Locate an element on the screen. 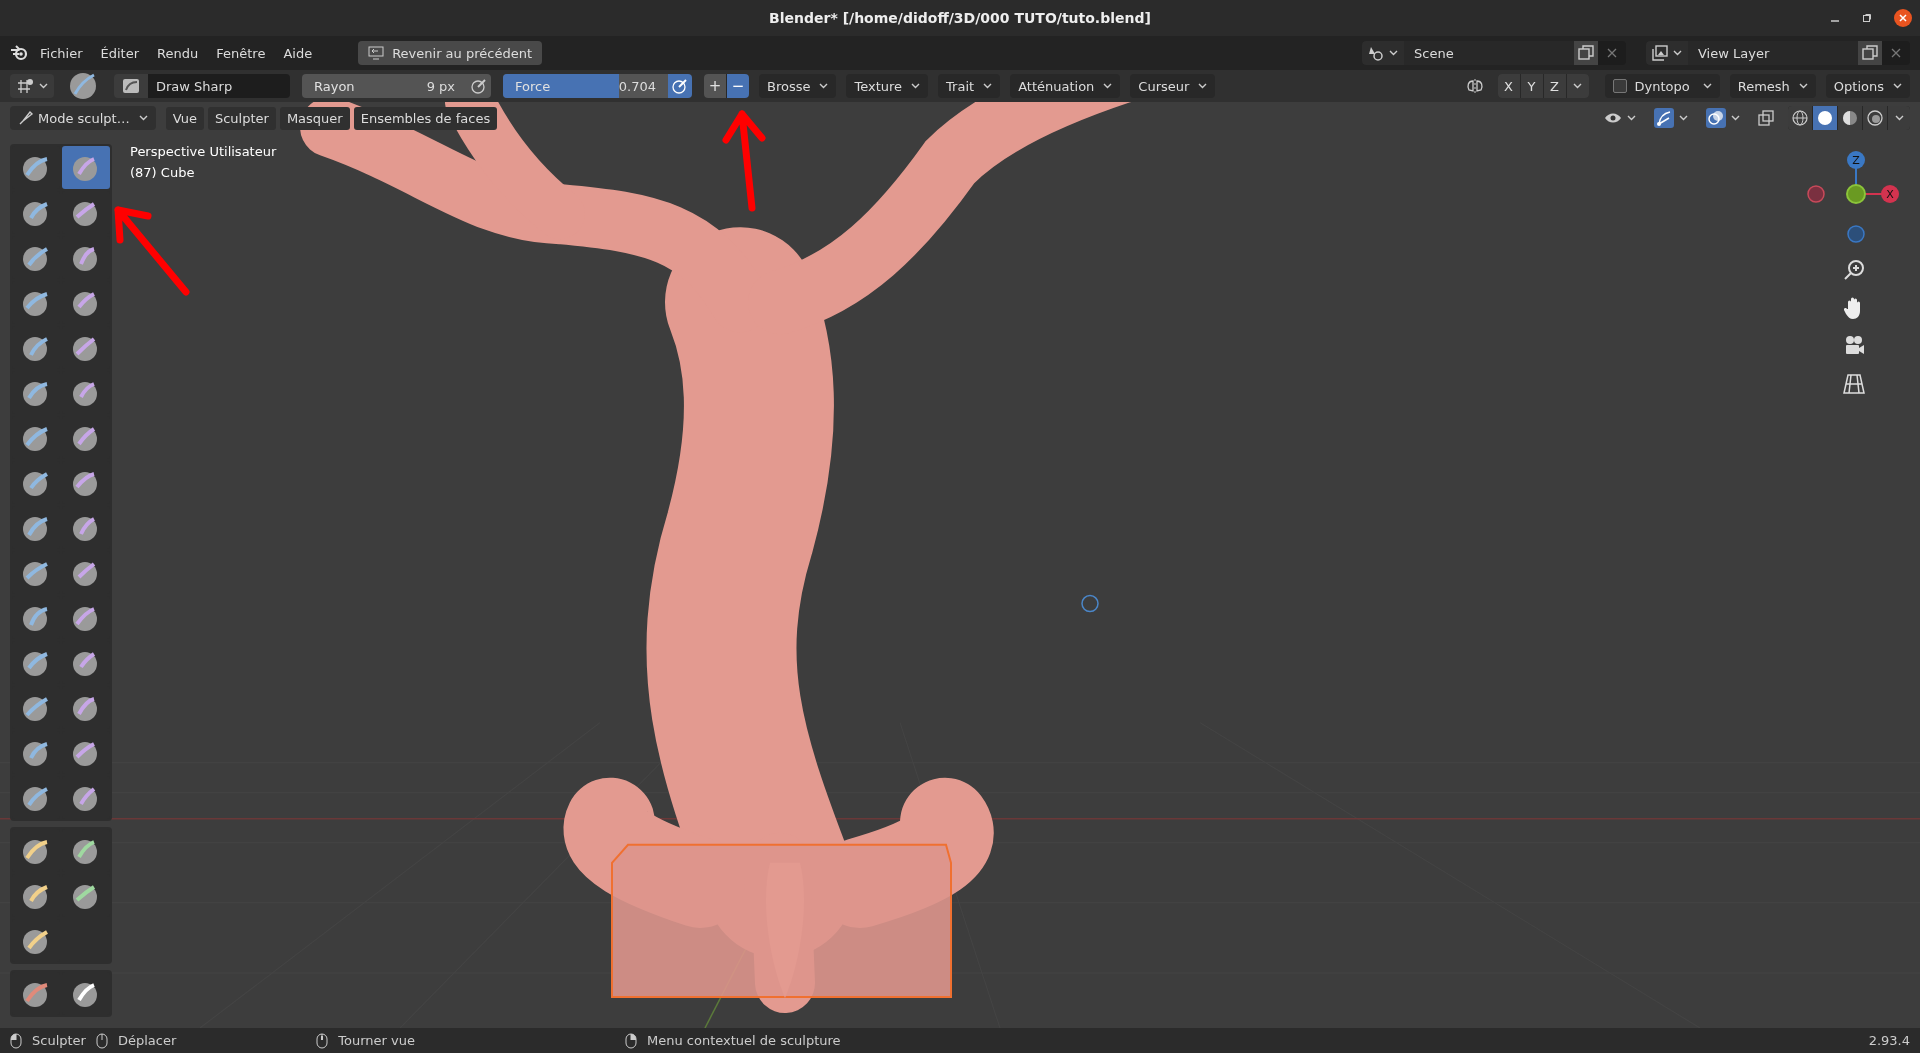 The width and height of the screenshot is (1920, 1053). xray-icon is located at coordinates (1766, 118).